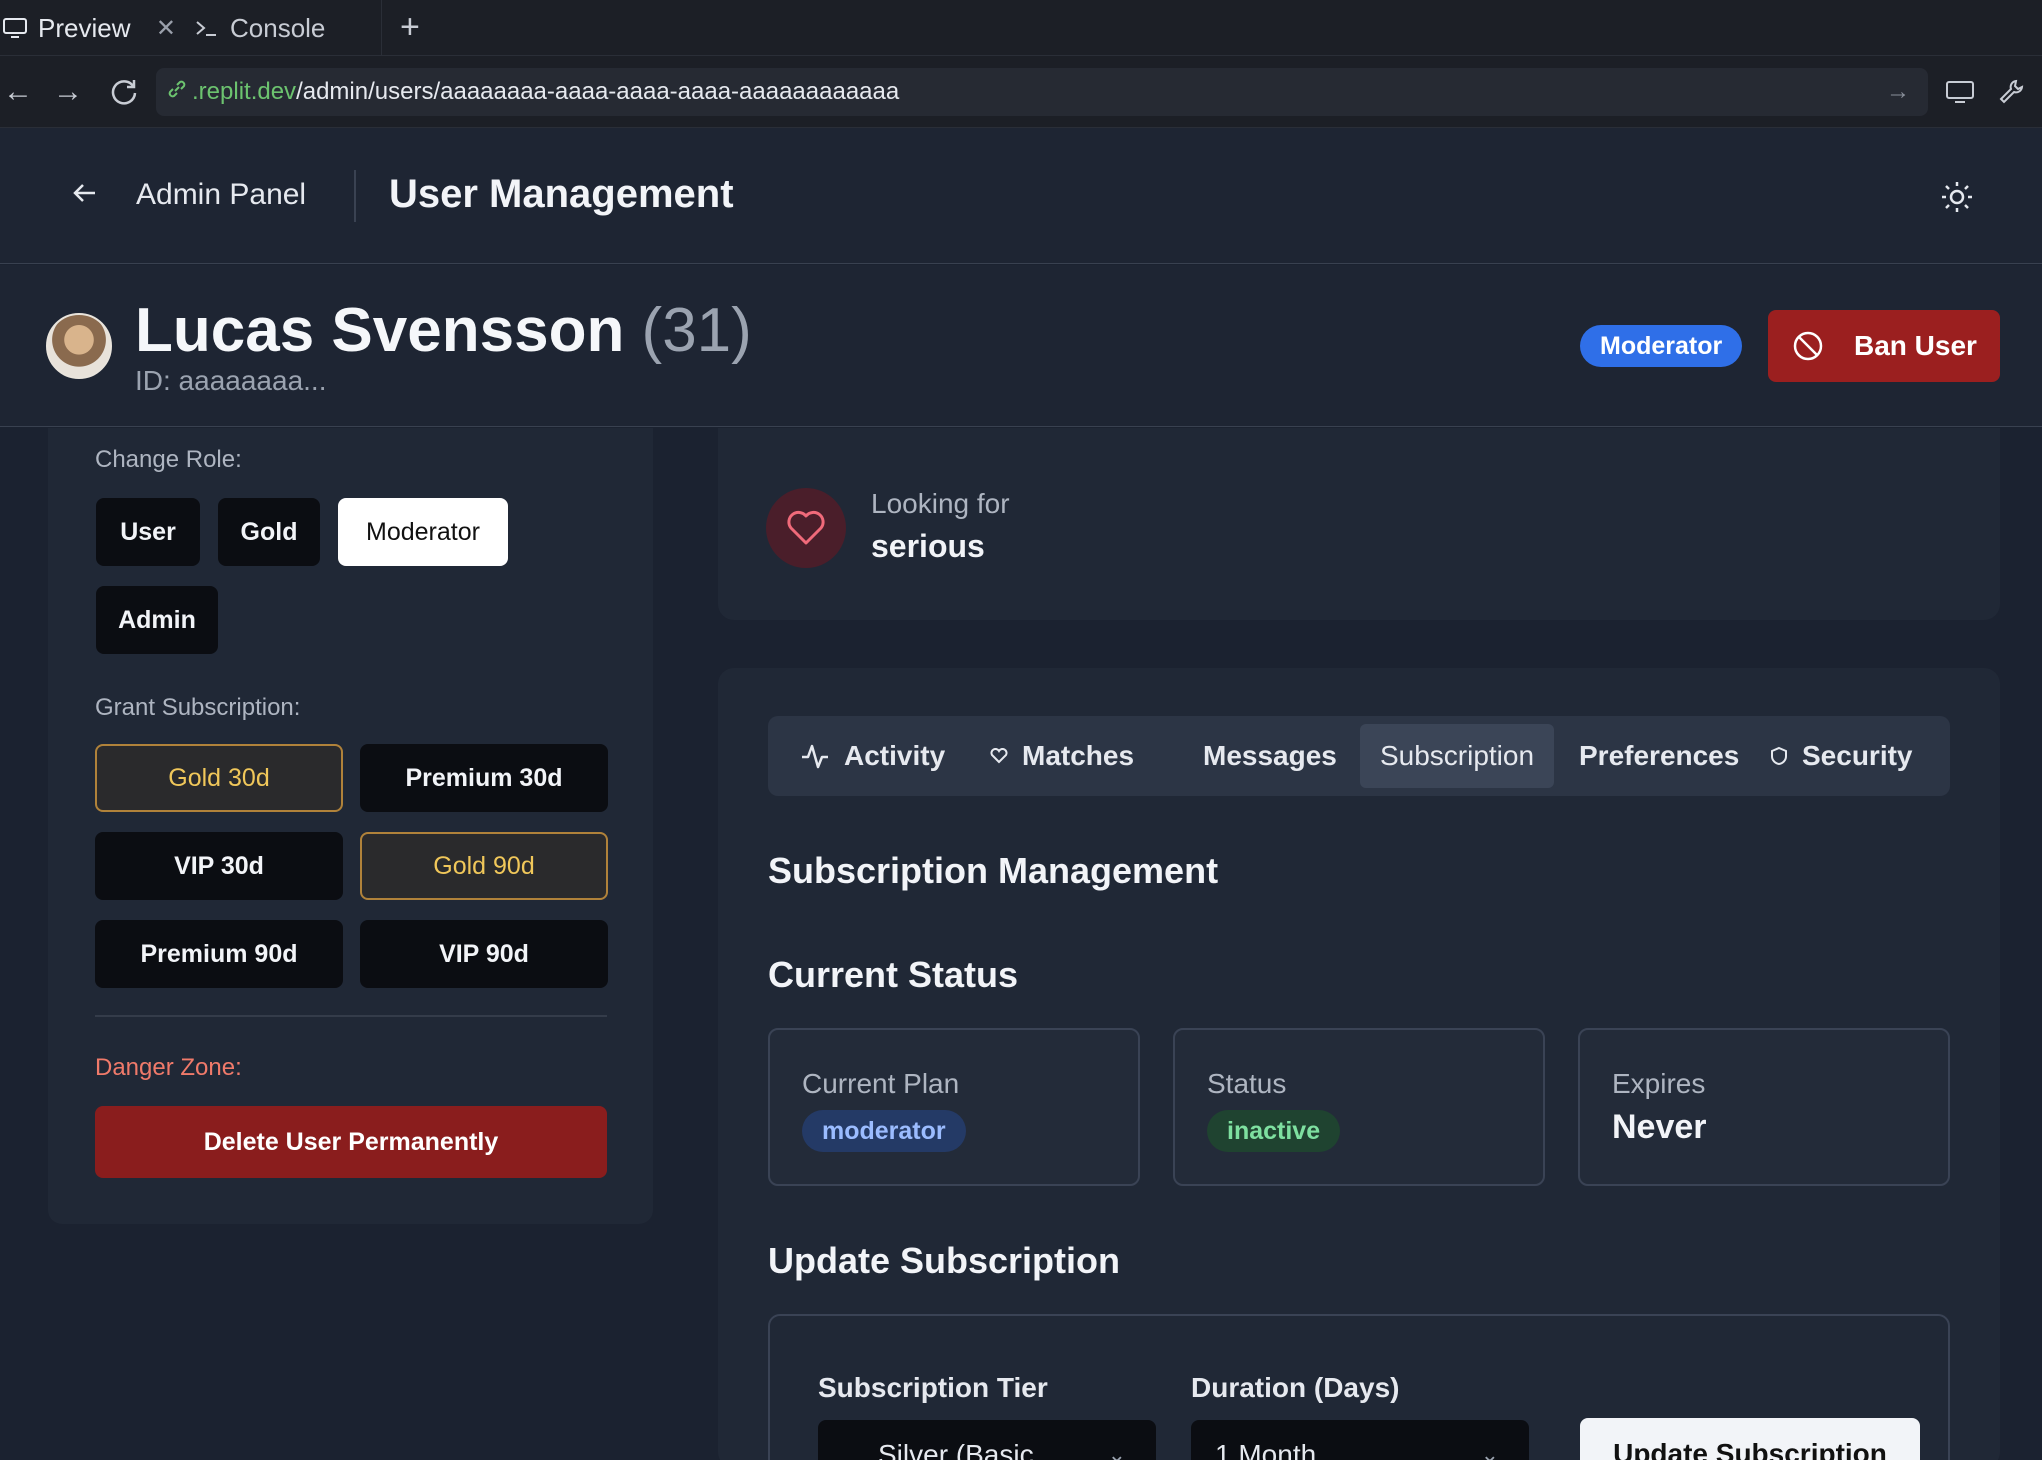 This screenshot has width=2042, height=1460. Describe the element at coordinates (933, 1387) in the screenshot. I see `tier-label: Subscription Tier` at that location.